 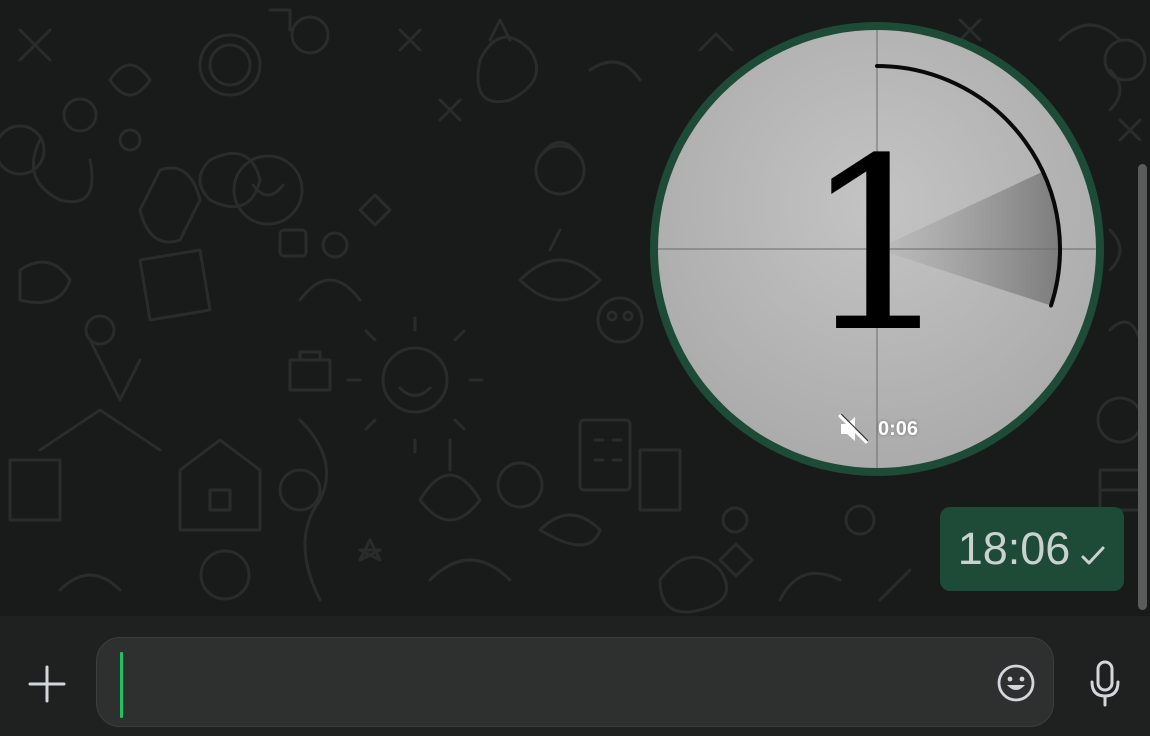 What do you see at coordinates (1014, 548) in the screenshot?
I see `message-text: 18:06` at bounding box center [1014, 548].